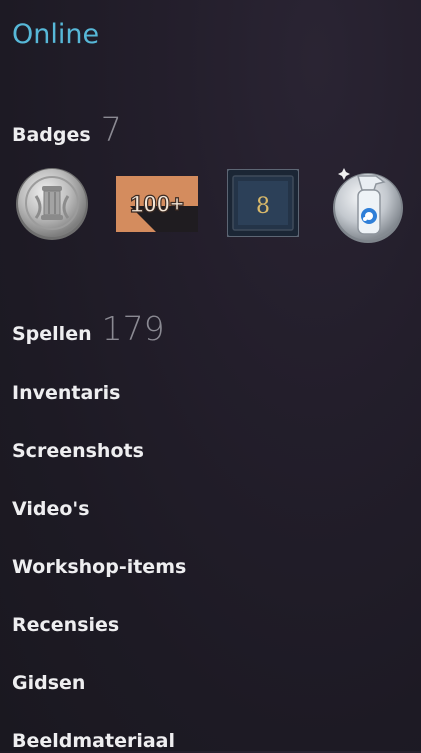  I want to click on badges-count: 7, so click(111, 129).